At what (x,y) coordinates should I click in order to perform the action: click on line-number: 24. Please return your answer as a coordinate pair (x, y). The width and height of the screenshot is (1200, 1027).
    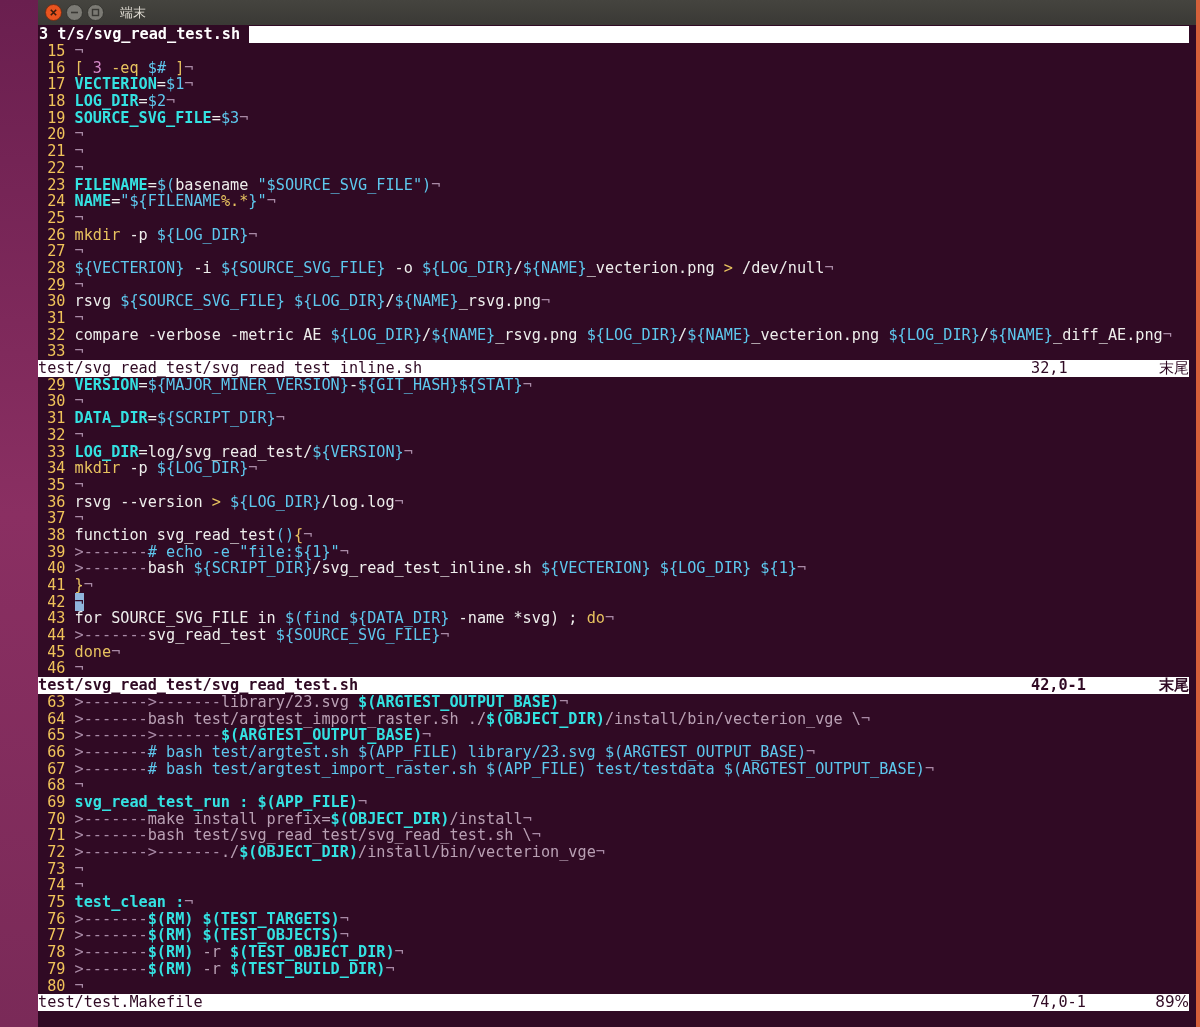
    Looking at the image, I should click on (56, 201).